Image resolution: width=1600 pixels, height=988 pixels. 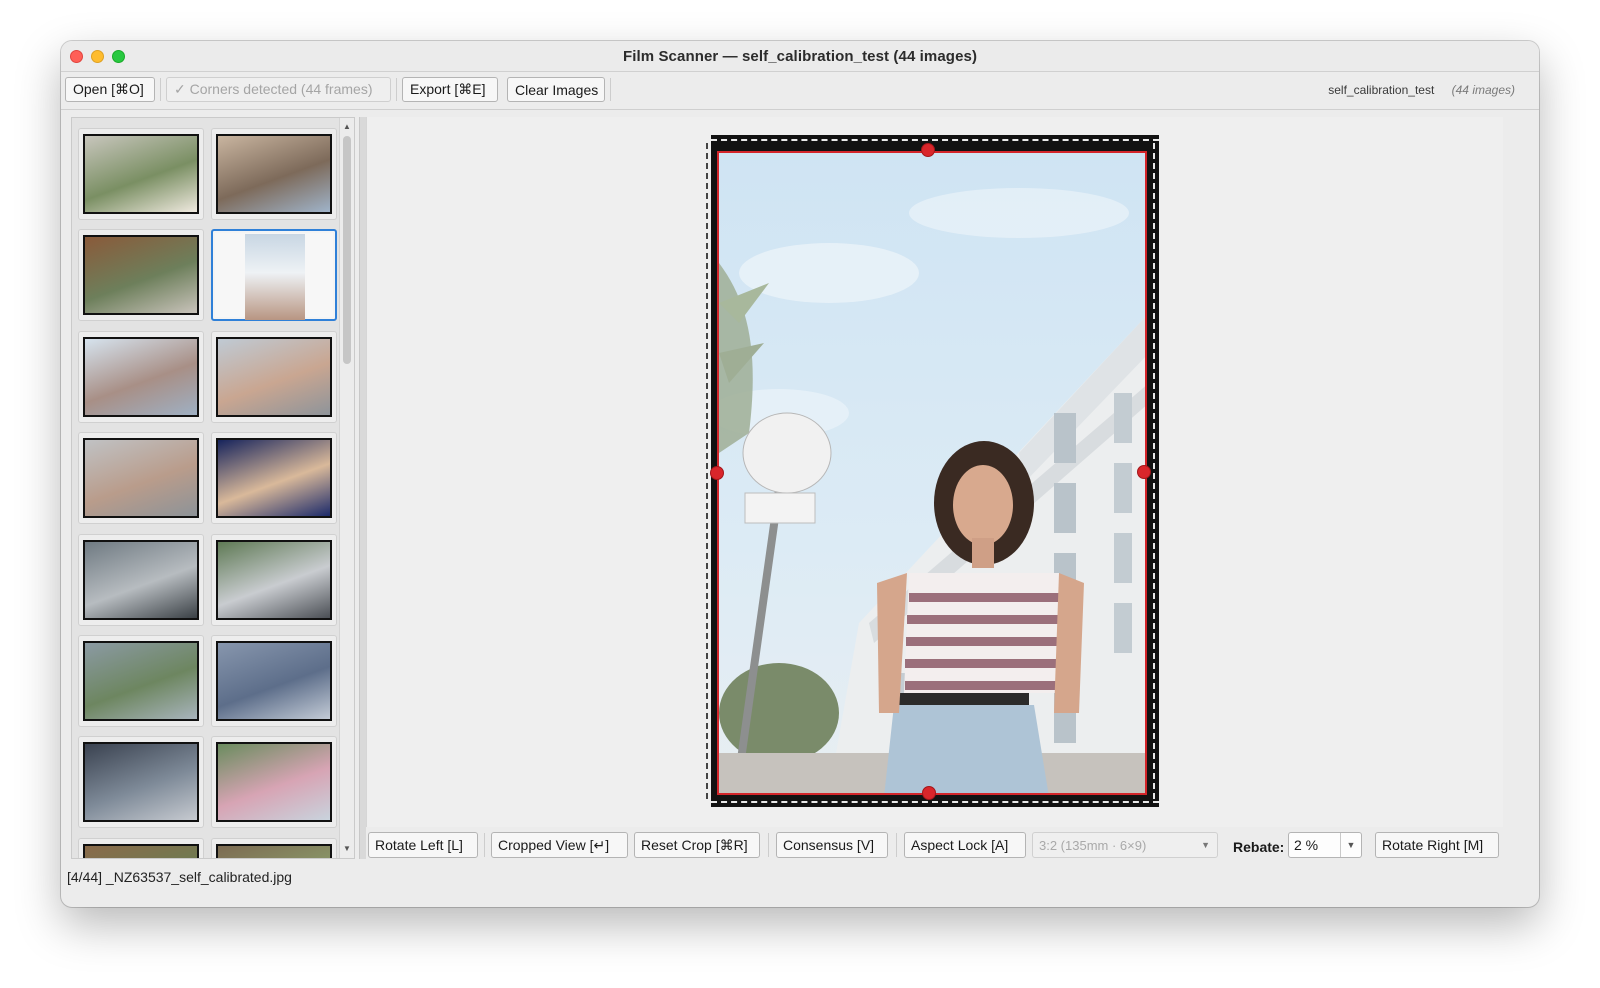 I want to click on photo-woman-rotated-icon, so click(x=141, y=377).